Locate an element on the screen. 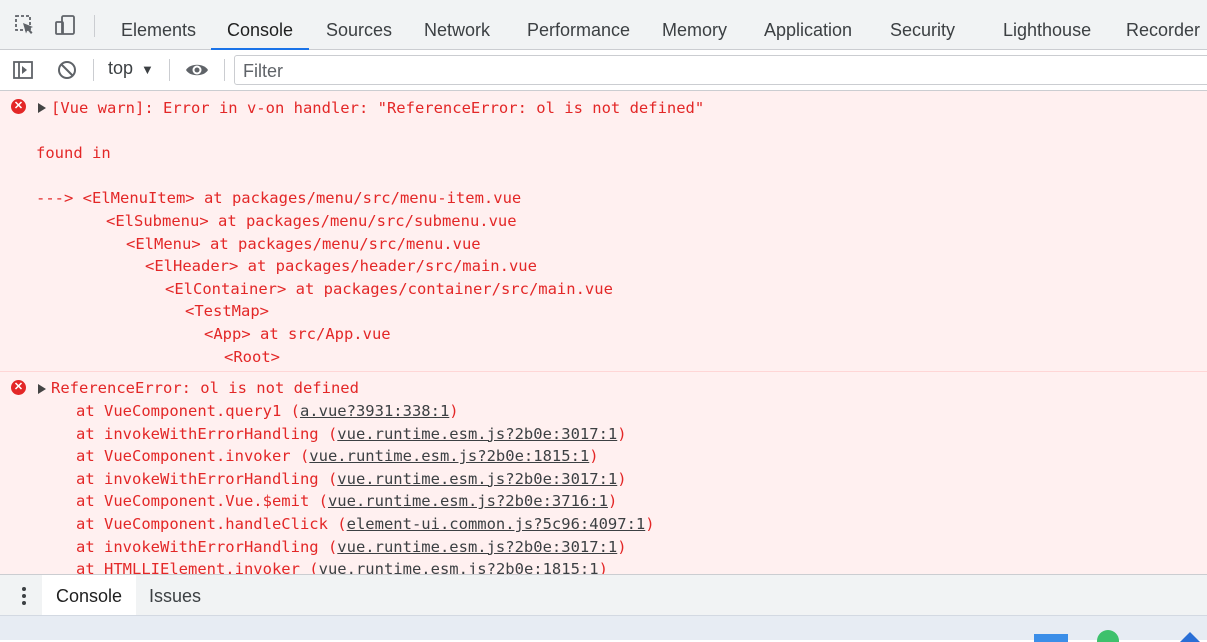 The image size is (1207, 642). message-text: <ElMenu> at packages/menu/src/menu.vue is located at coordinates (303, 244).